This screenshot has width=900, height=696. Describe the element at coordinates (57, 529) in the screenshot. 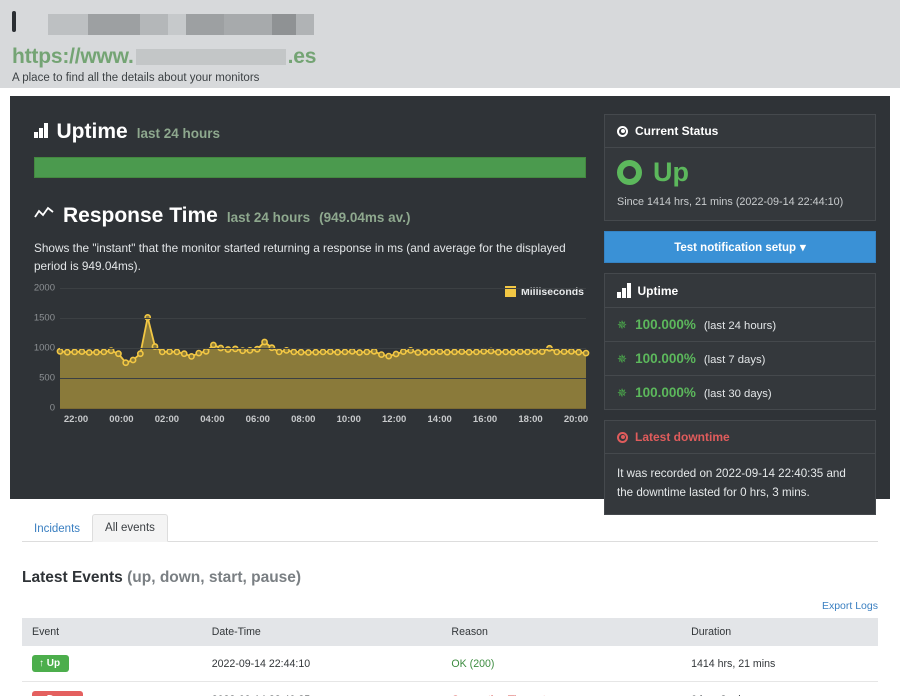

I see `tab-incidents: Incidents` at that location.